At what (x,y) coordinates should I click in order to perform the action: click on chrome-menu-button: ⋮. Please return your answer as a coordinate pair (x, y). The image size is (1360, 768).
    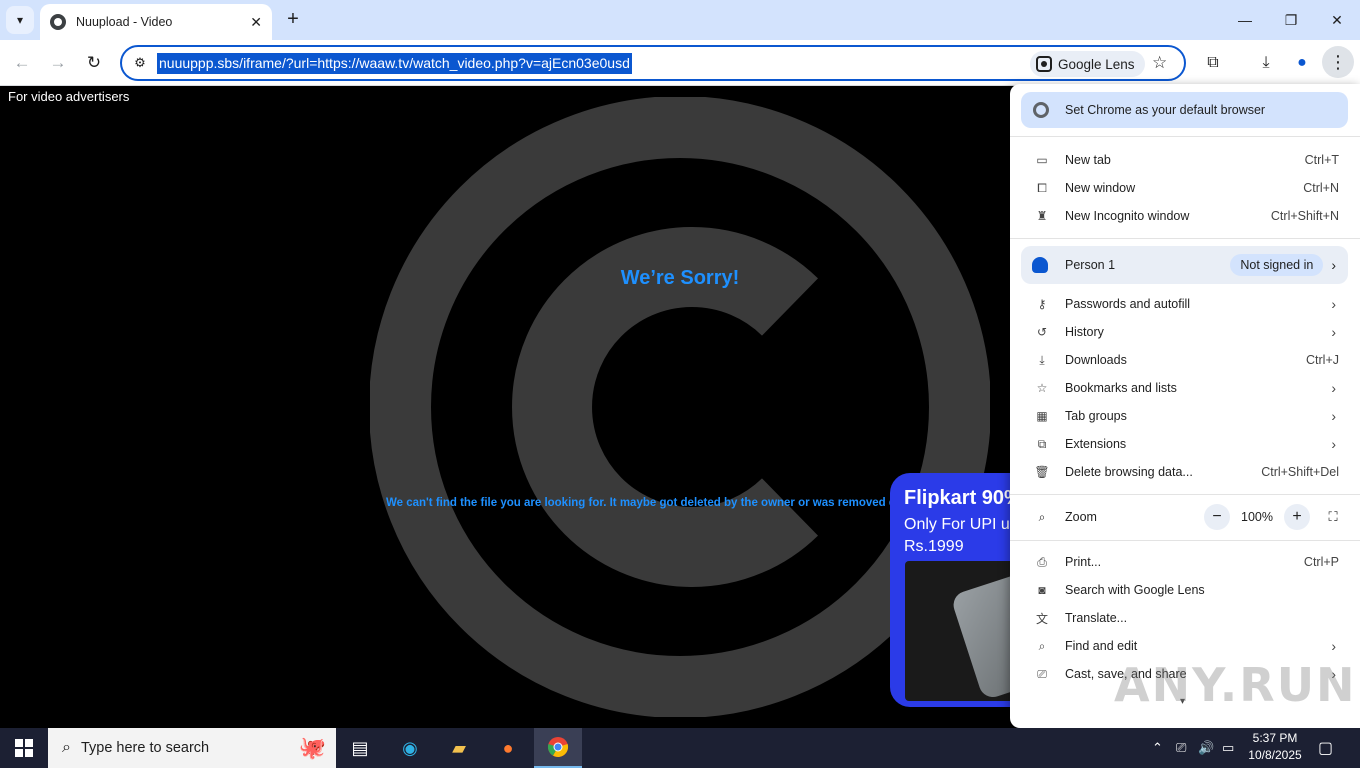
    Looking at the image, I should click on (1338, 62).